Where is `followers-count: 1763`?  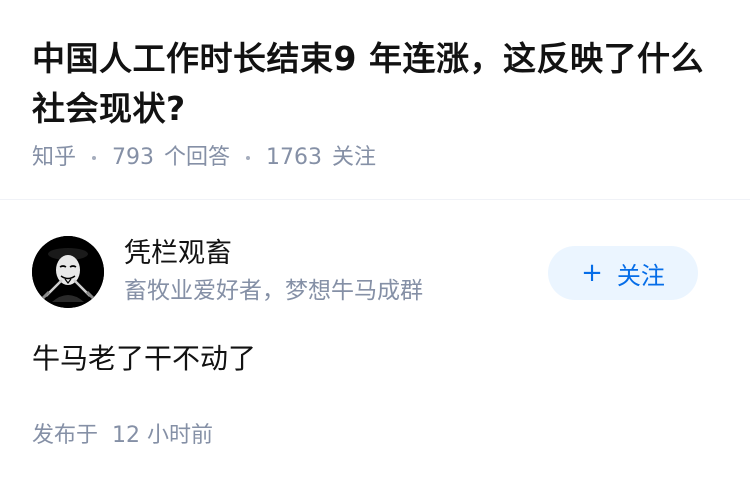
followers-count: 1763 is located at coordinates (294, 157).